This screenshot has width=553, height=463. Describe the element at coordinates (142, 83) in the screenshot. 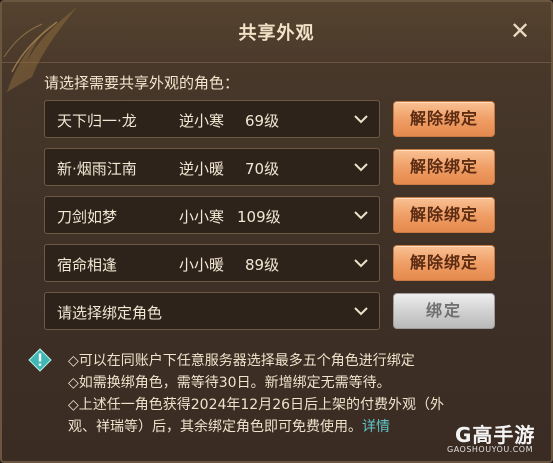

I see `select-prompt: 请选择需要共享外观的角色：` at that location.